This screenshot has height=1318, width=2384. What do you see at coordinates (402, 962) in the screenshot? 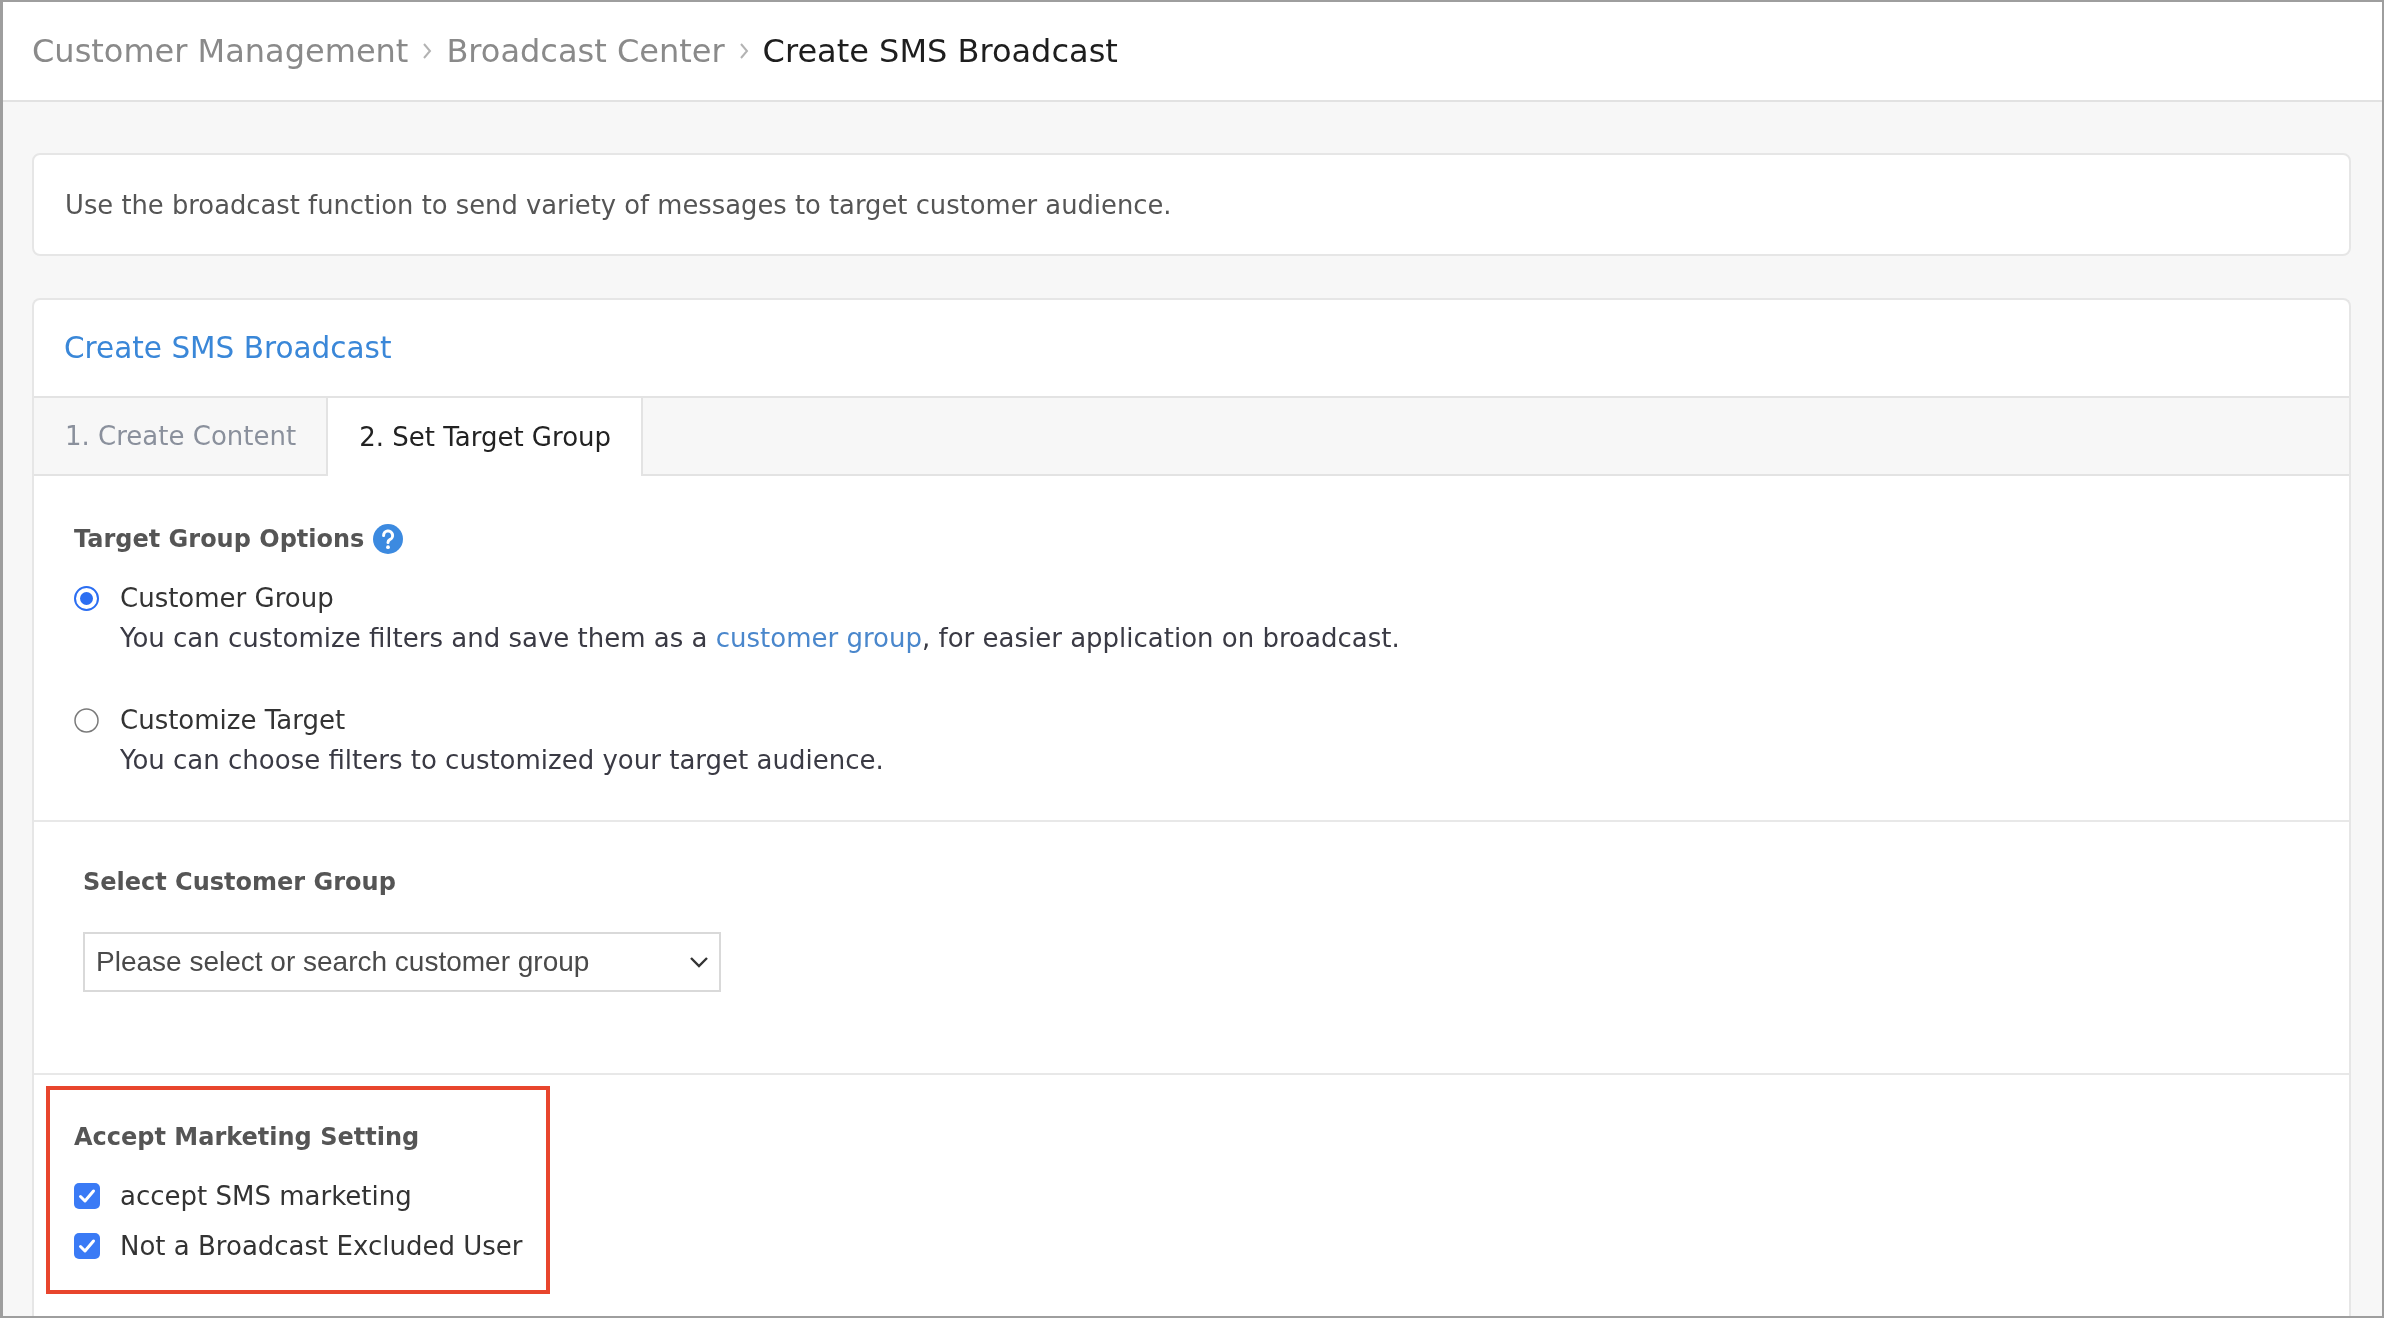
I see `customer-group-dropdown: Please select or search customer group` at bounding box center [402, 962].